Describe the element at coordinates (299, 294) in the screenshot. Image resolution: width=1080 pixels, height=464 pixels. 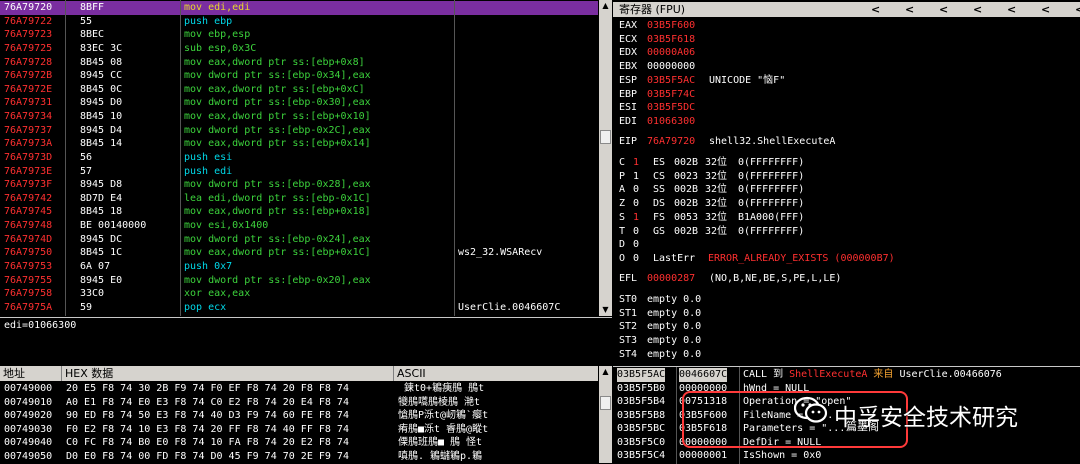
I see `disasm-row: 76A79758 33C0 xor eax,eax` at that location.